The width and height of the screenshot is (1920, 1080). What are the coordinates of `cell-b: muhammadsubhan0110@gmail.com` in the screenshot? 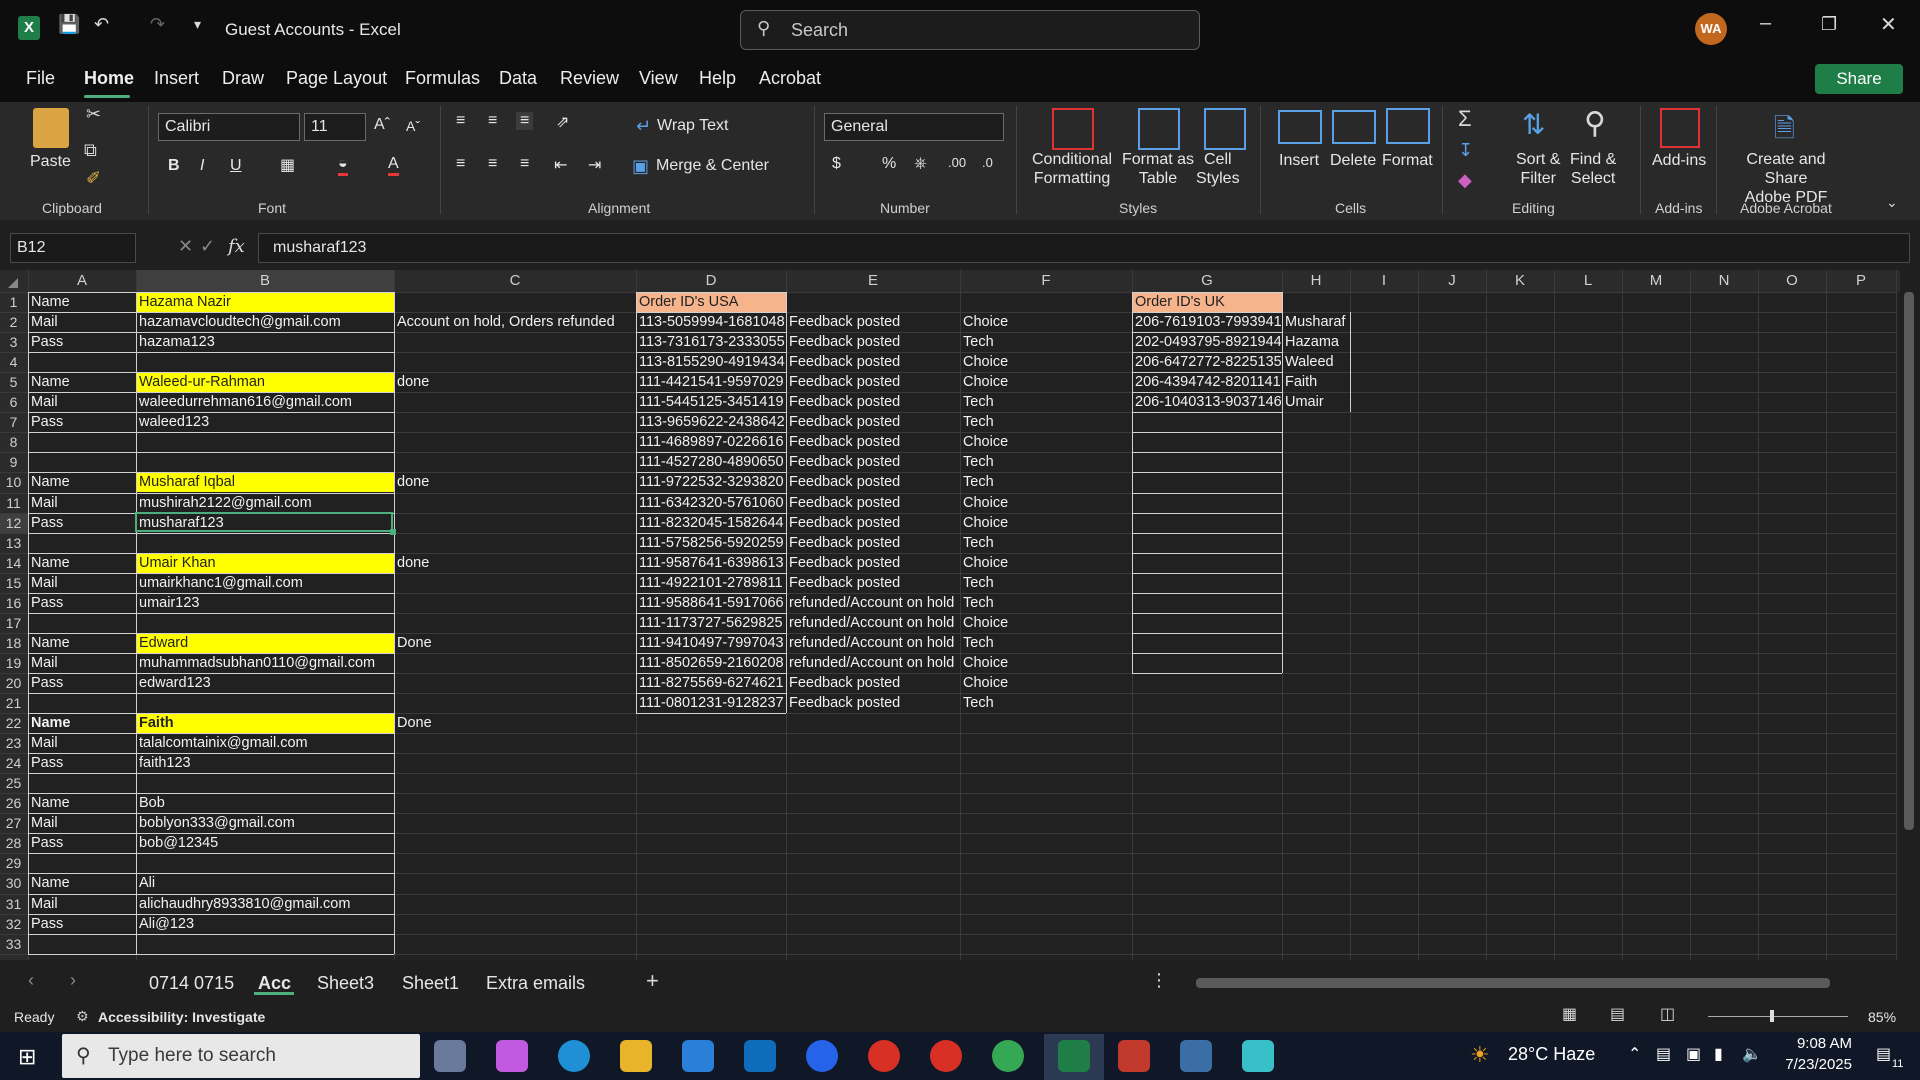 It's located at (266, 663).